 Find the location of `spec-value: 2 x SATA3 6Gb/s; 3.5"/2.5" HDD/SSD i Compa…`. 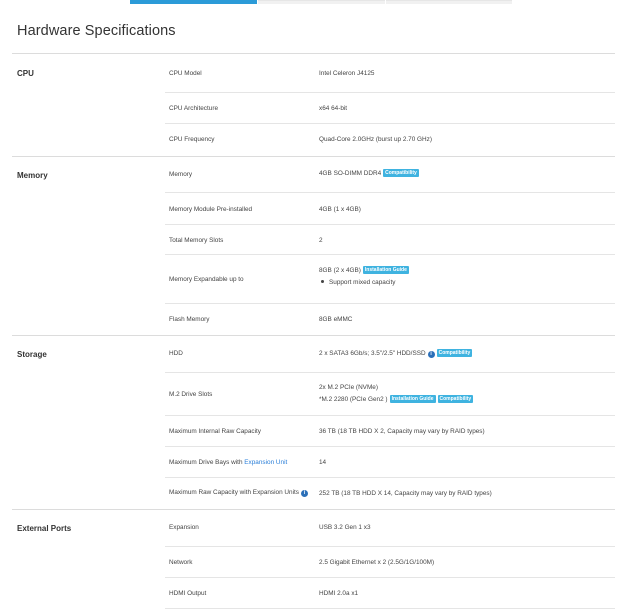

spec-value: 2 x SATA3 6Gb/s; 3.5"/2.5" HDD/SSD i Compa… is located at coordinates (396, 353).